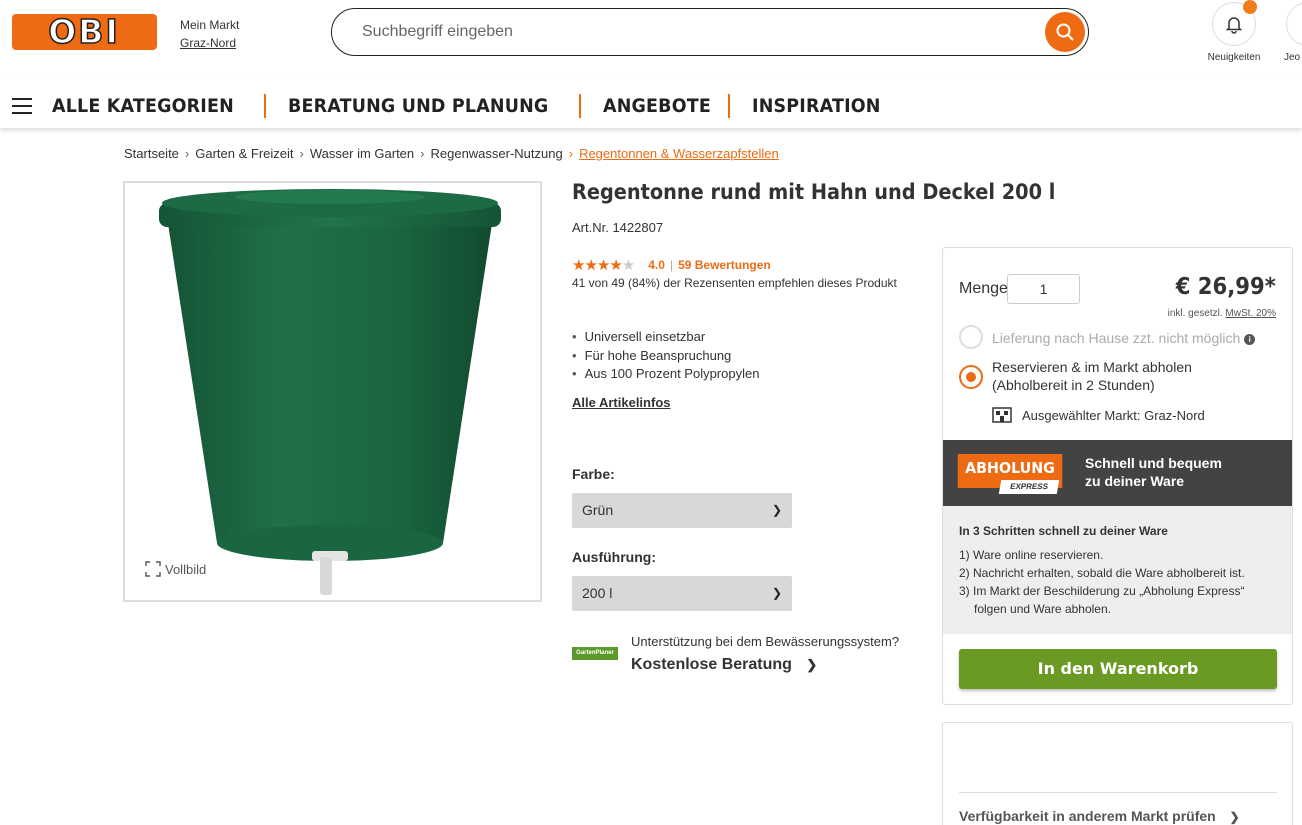 This screenshot has height=825, width=1302. I want to click on tax-link: MwSt. 20%, so click(1250, 313).